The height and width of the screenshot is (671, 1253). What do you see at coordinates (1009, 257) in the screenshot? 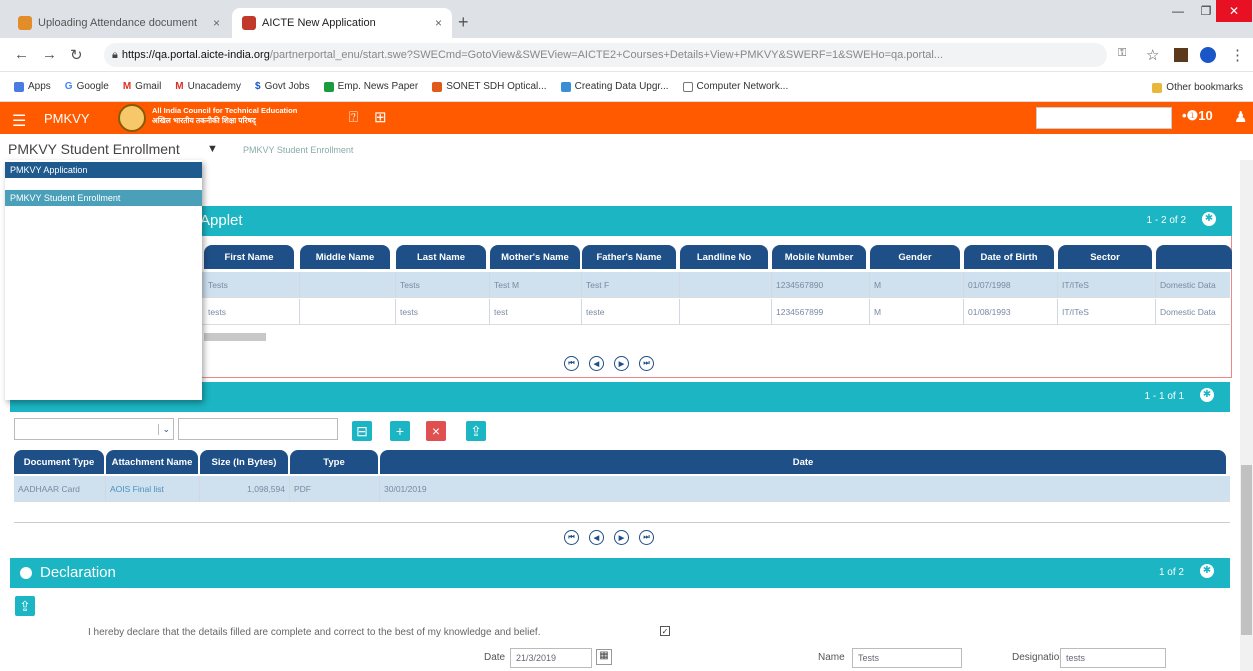
I see `column-header: Date of Birth` at bounding box center [1009, 257].